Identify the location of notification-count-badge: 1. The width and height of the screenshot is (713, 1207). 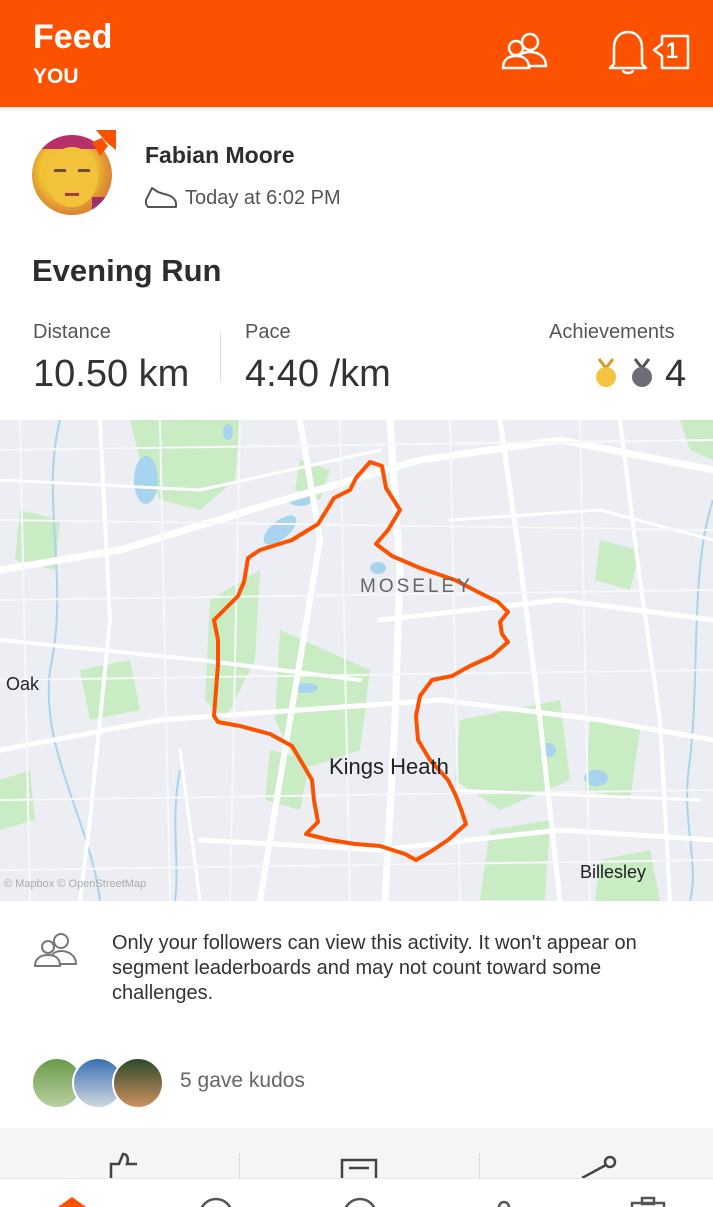
(672, 50).